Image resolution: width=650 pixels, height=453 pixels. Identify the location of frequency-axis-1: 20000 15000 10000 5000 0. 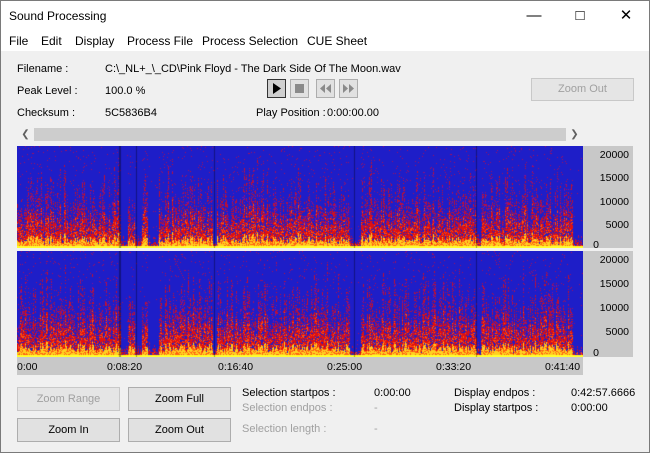
(608, 198).